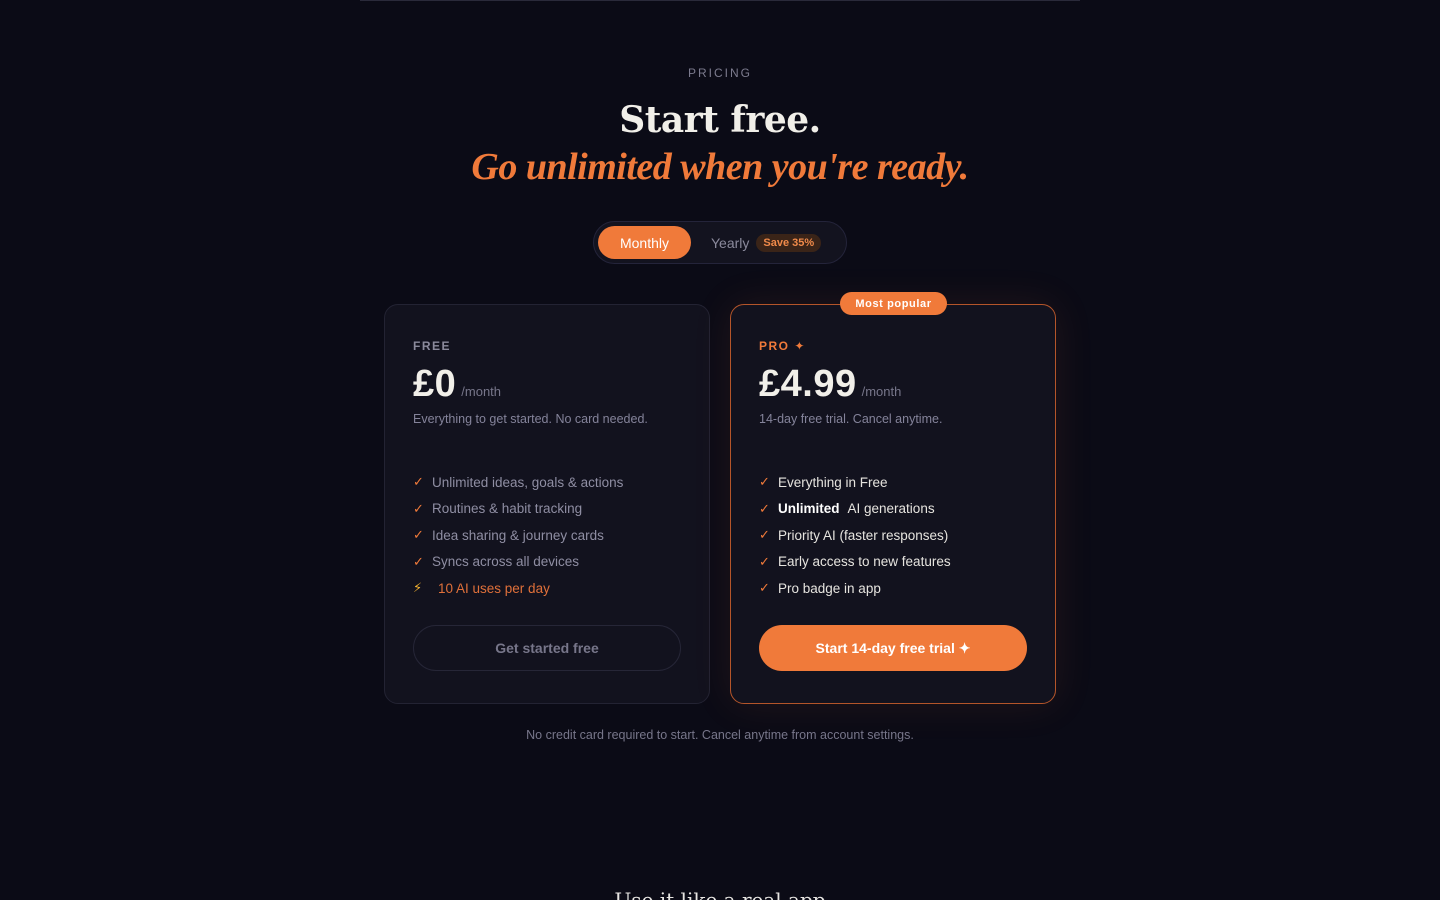 Image resolution: width=1440 pixels, height=900 pixels. What do you see at coordinates (782, 346) in the screenshot?
I see `plan-tier: PRO ✦` at bounding box center [782, 346].